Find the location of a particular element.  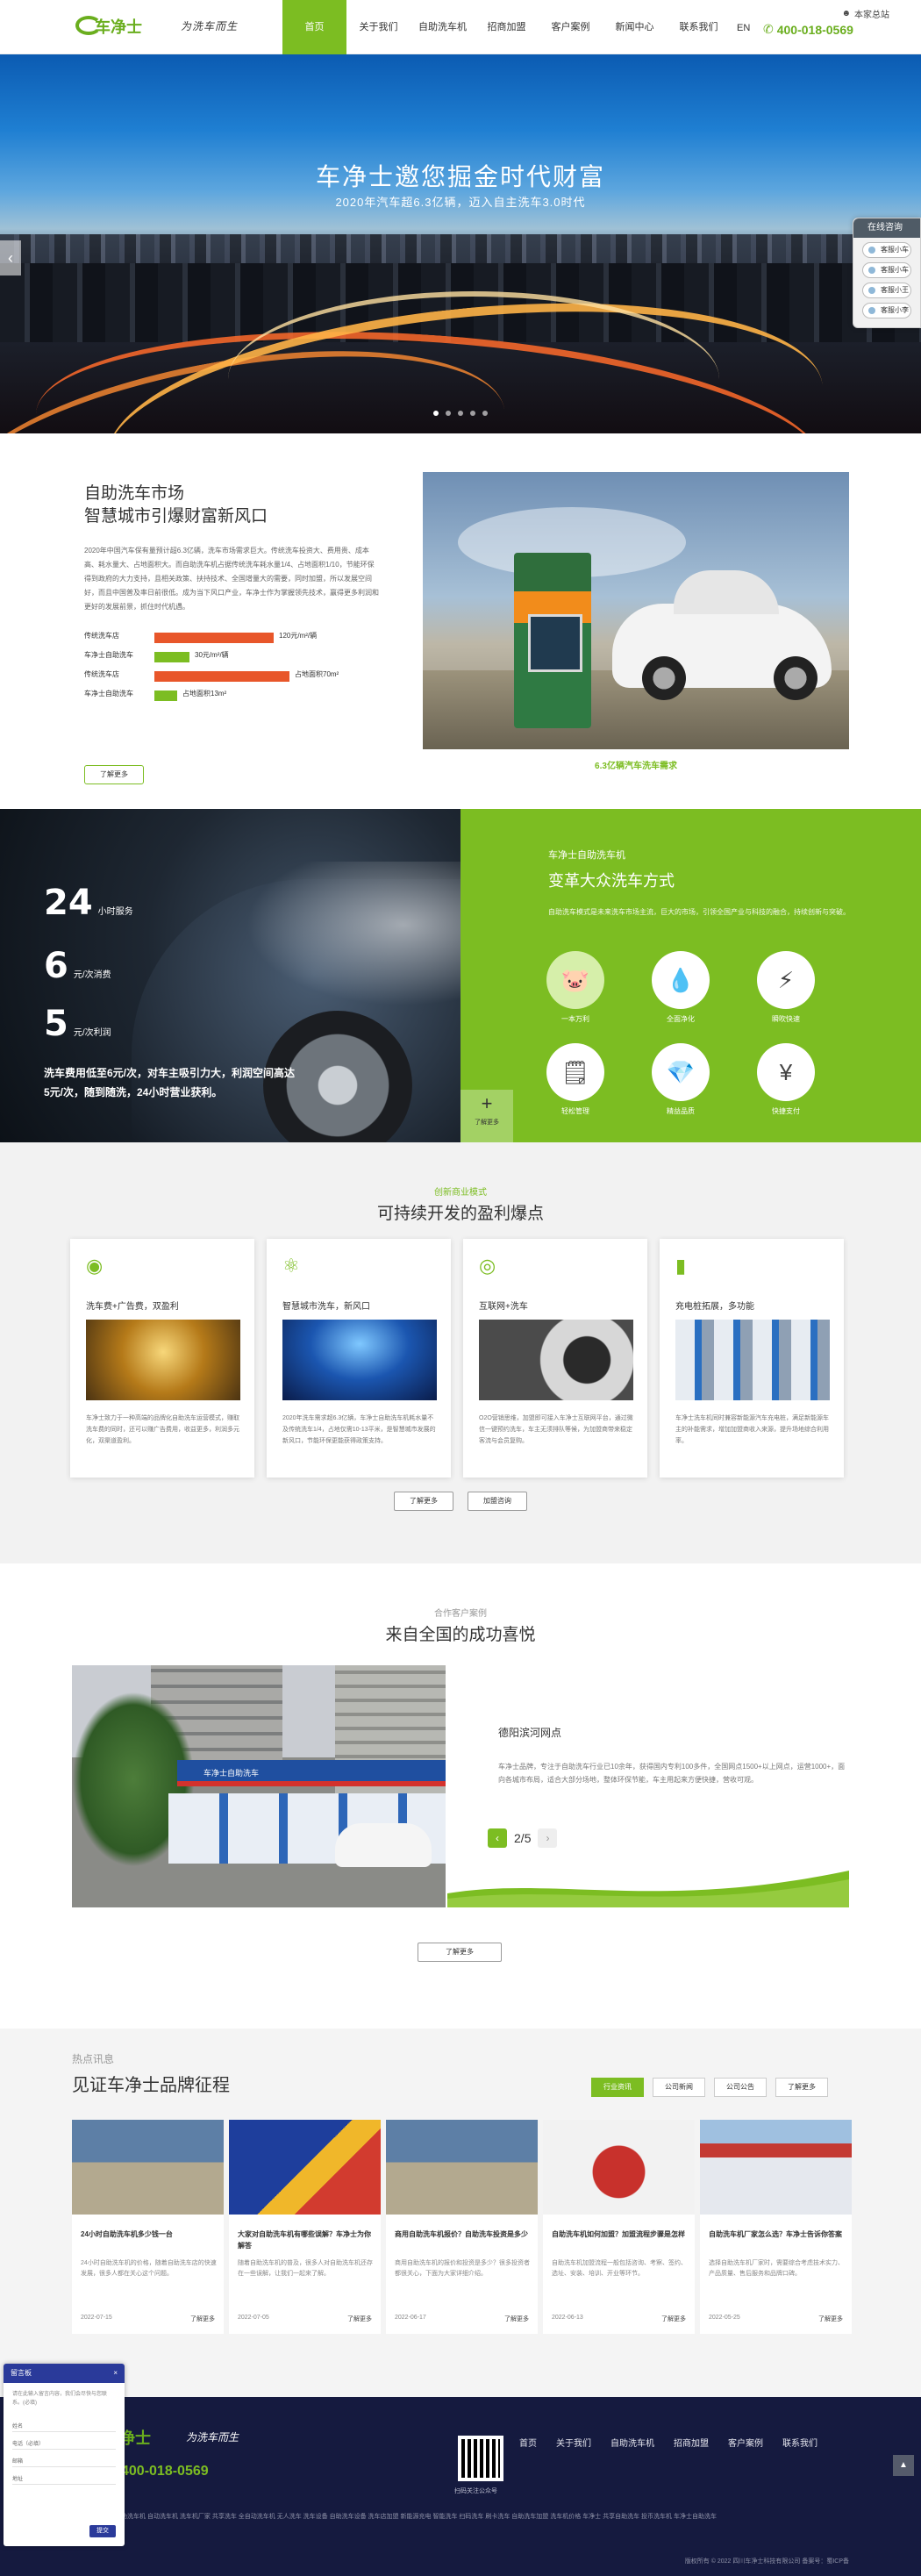

name-field: 姓名 is located at coordinates (64, 2426).